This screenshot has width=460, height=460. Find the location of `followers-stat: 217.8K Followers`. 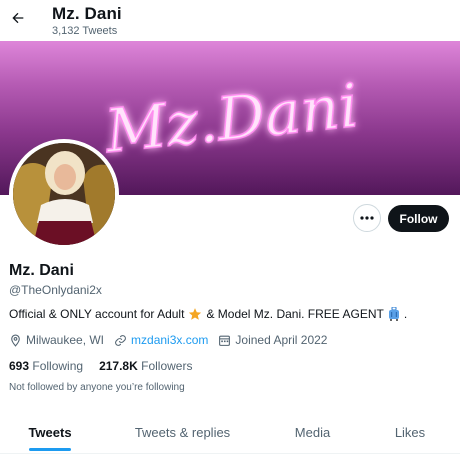

followers-stat: 217.8K Followers is located at coordinates (145, 366).